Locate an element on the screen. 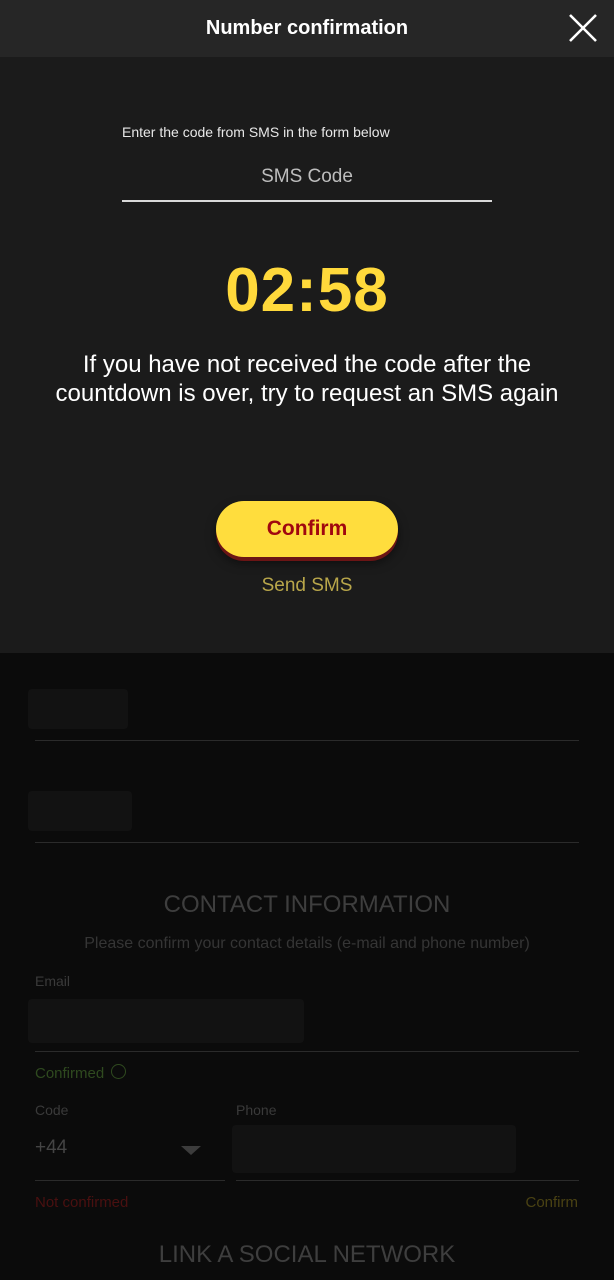 This screenshot has width=614, height=1280. close-icon is located at coordinates (583, 28).